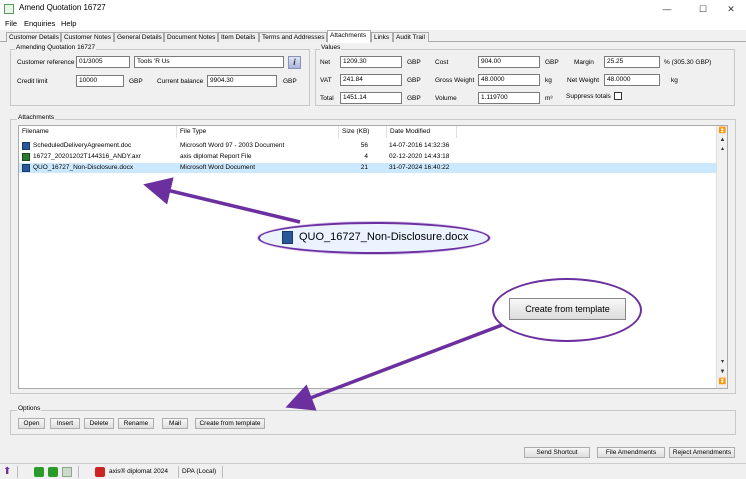  Describe the element at coordinates (175, 423) in the screenshot. I see `mail-button: Mail` at that location.